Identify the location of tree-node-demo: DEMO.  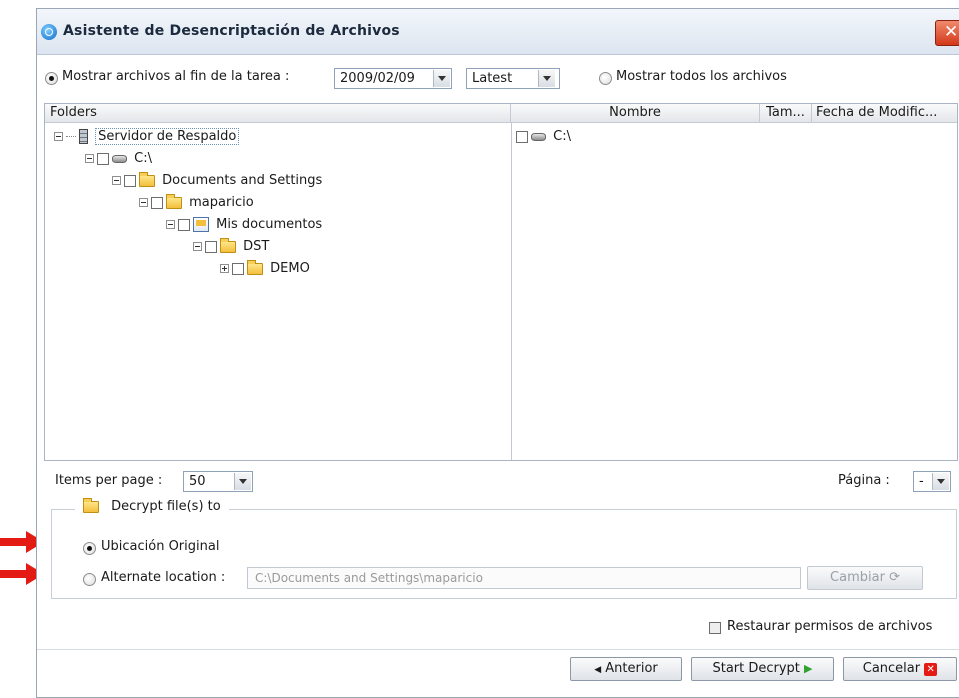
(266, 269).